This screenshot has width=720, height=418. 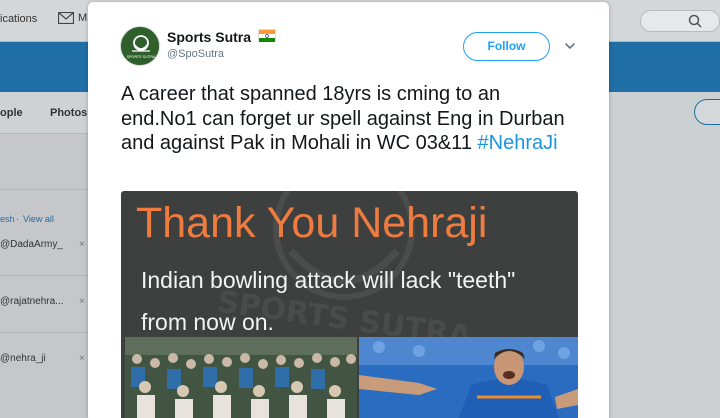 I want to click on follow-button: Follow, so click(x=506, y=46).